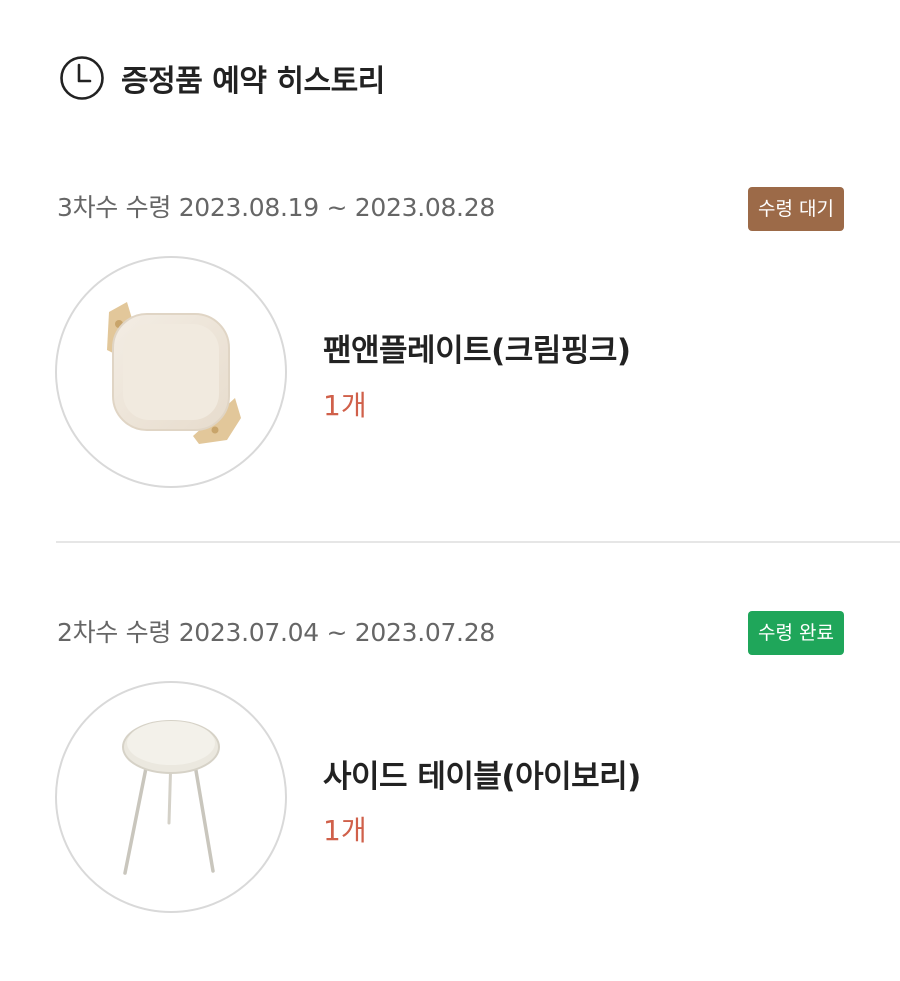 The width and height of the screenshot is (900, 981). I want to click on product-name: 사이드 테이블(아이보리), so click(482, 773).